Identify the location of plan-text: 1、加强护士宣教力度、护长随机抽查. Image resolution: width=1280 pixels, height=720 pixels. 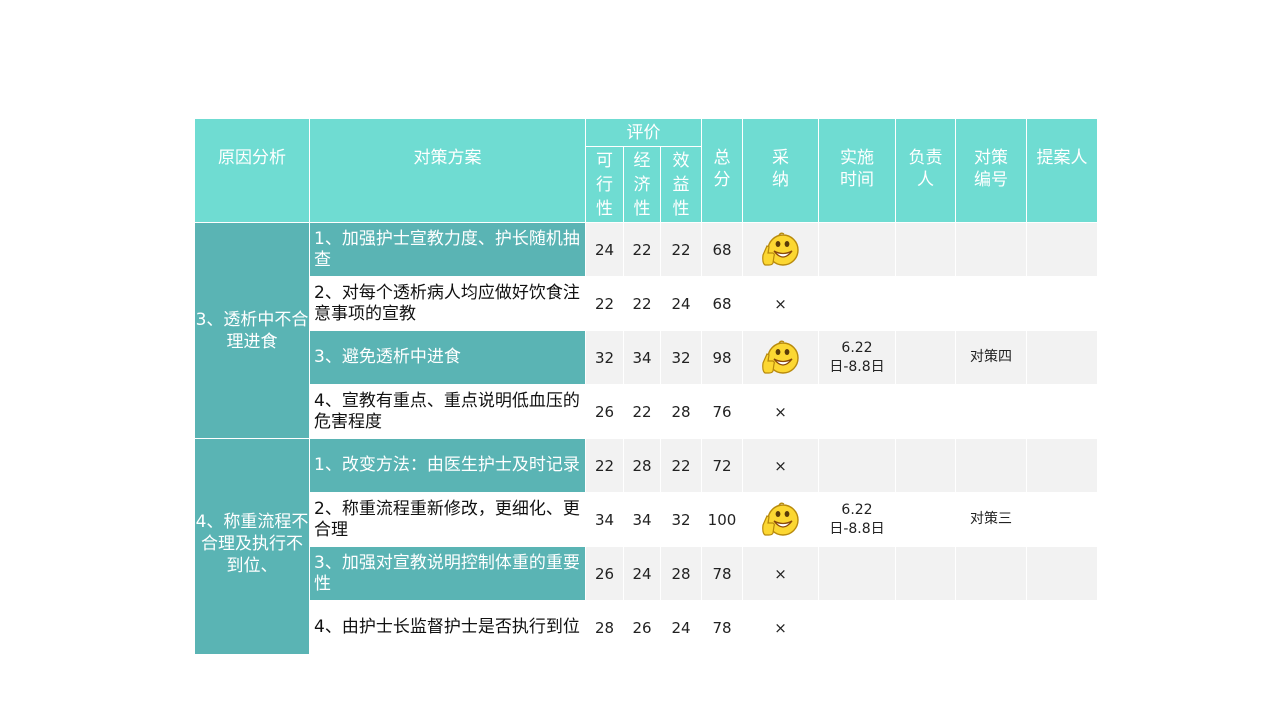
(447, 249).